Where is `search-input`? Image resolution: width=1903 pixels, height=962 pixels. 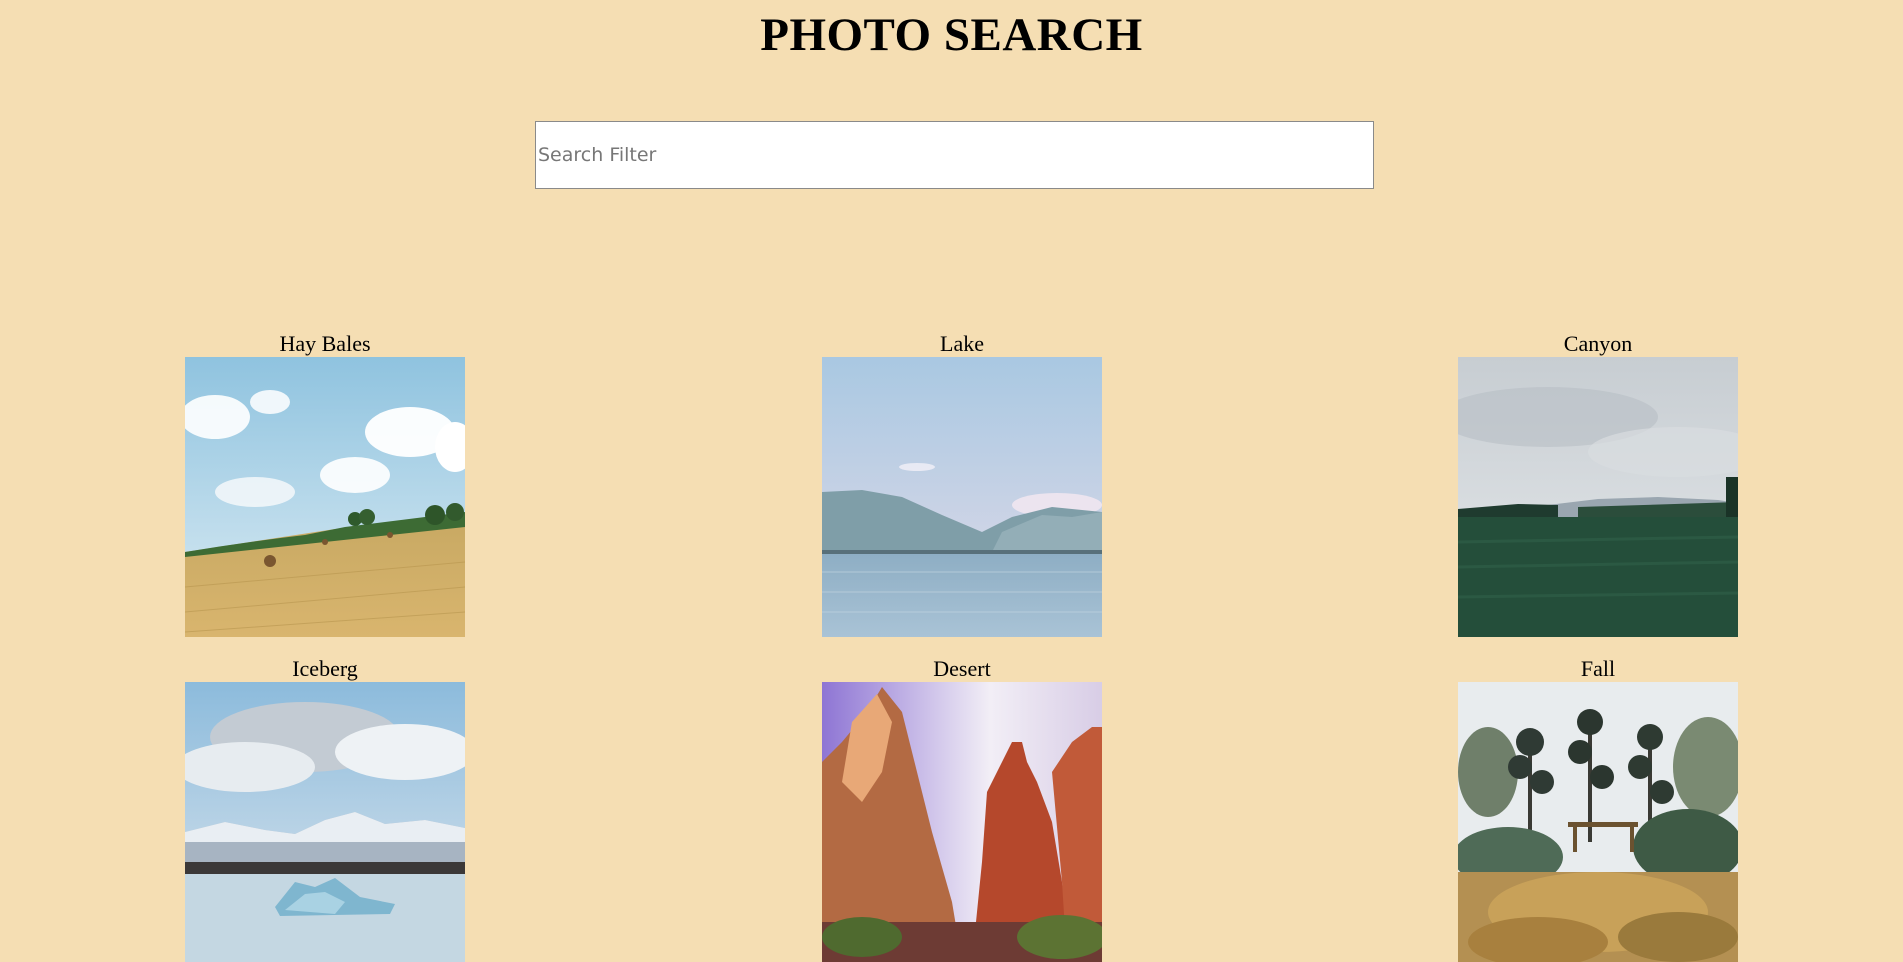
search-input is located at coordinates (954, 155).